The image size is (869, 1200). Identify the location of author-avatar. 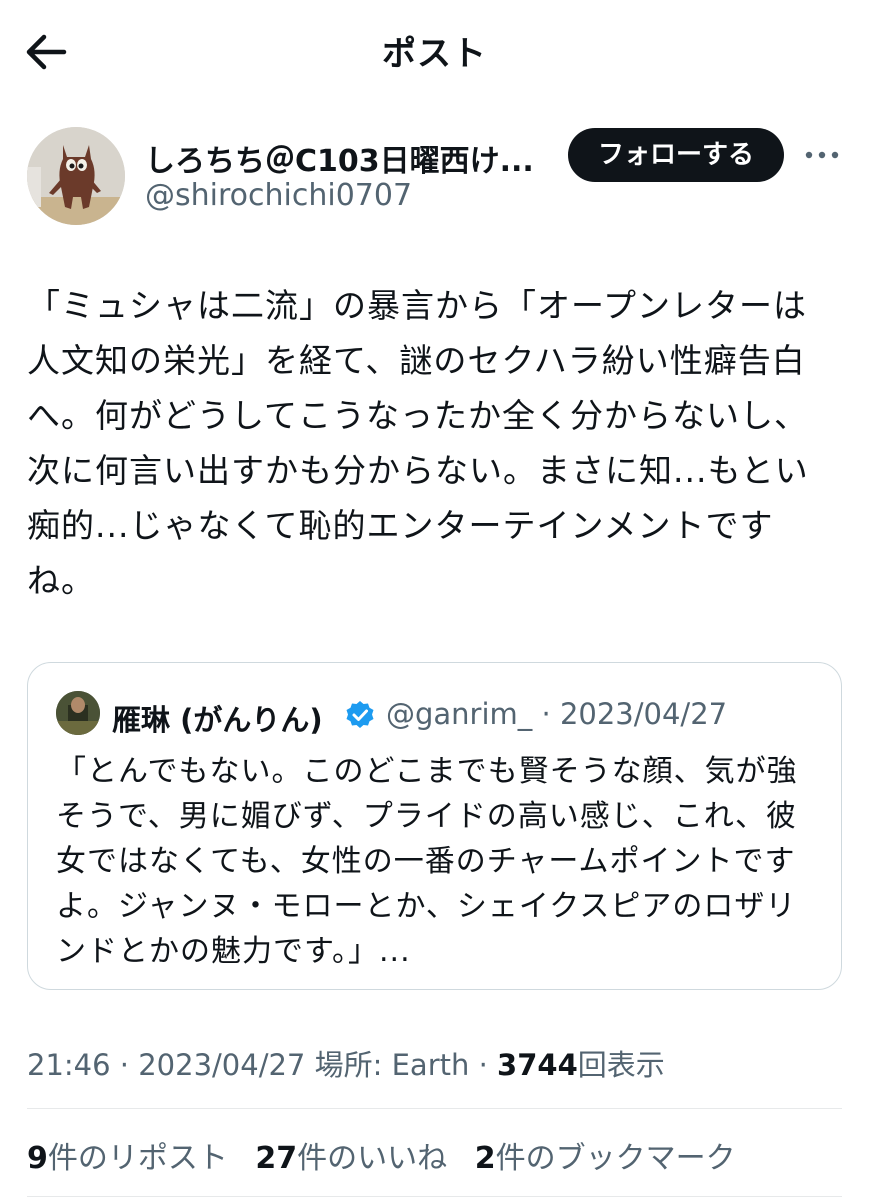
(76, 176).